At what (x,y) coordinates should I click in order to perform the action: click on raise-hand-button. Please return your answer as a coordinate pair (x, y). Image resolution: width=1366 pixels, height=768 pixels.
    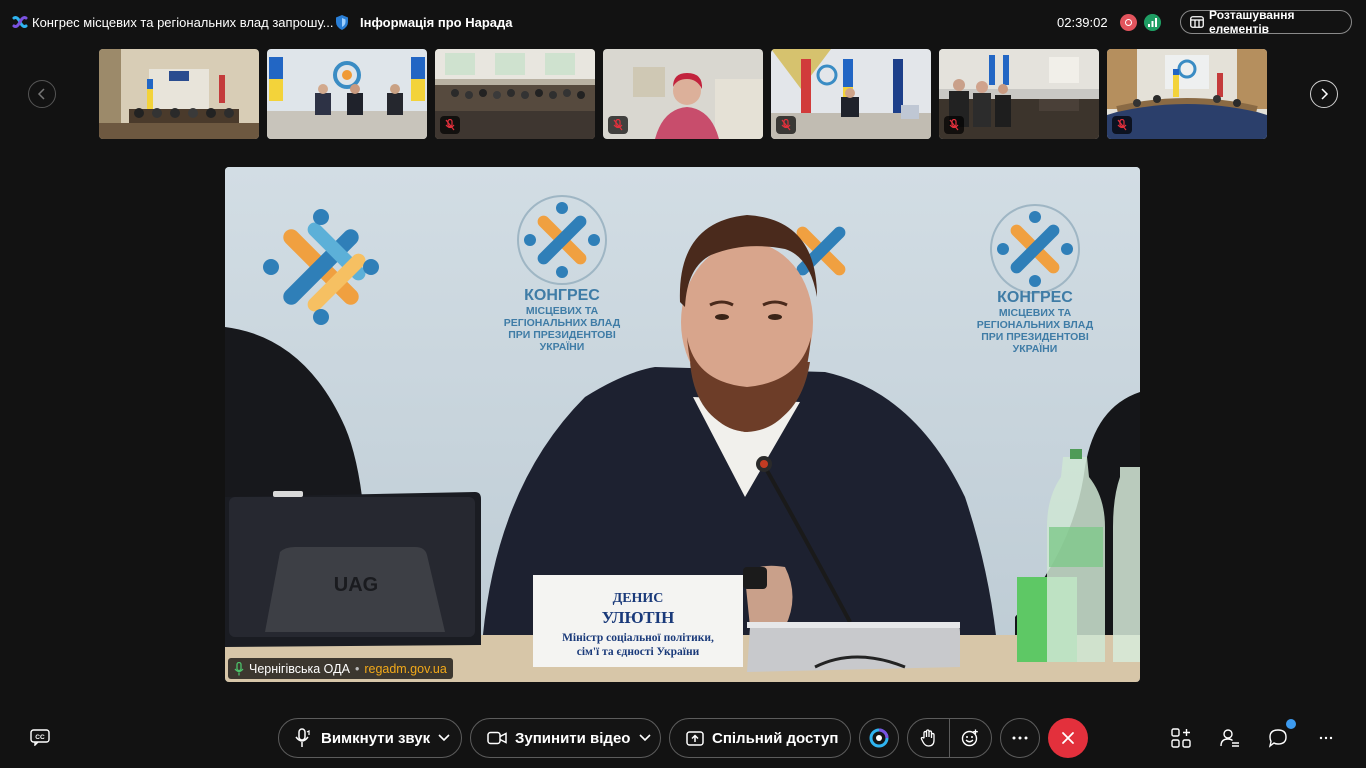
    Looking at the image, I should click on (929, 738).